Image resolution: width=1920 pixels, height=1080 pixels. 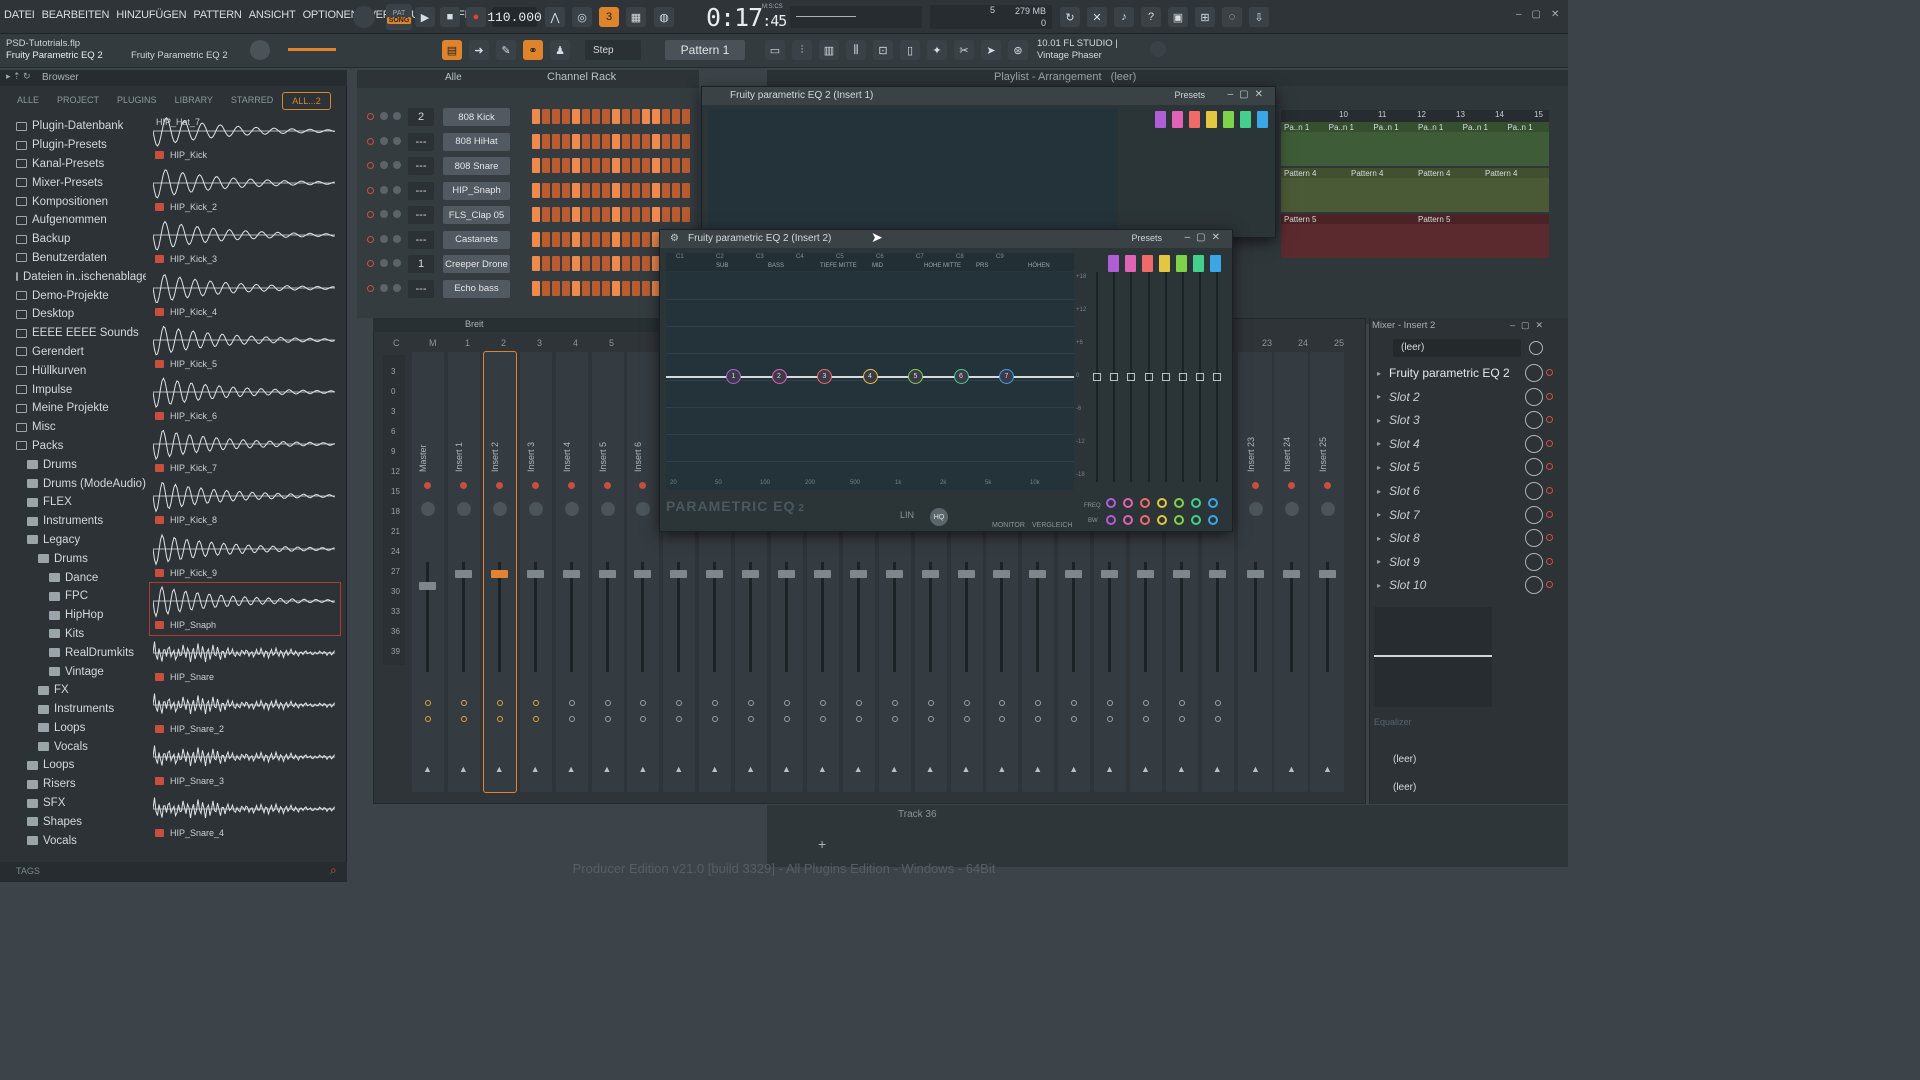 What do you see at coordinates (476, 117) in the screenshot?
I see `channel-name-button: 808 Kick` at bounding box center [476, 117].